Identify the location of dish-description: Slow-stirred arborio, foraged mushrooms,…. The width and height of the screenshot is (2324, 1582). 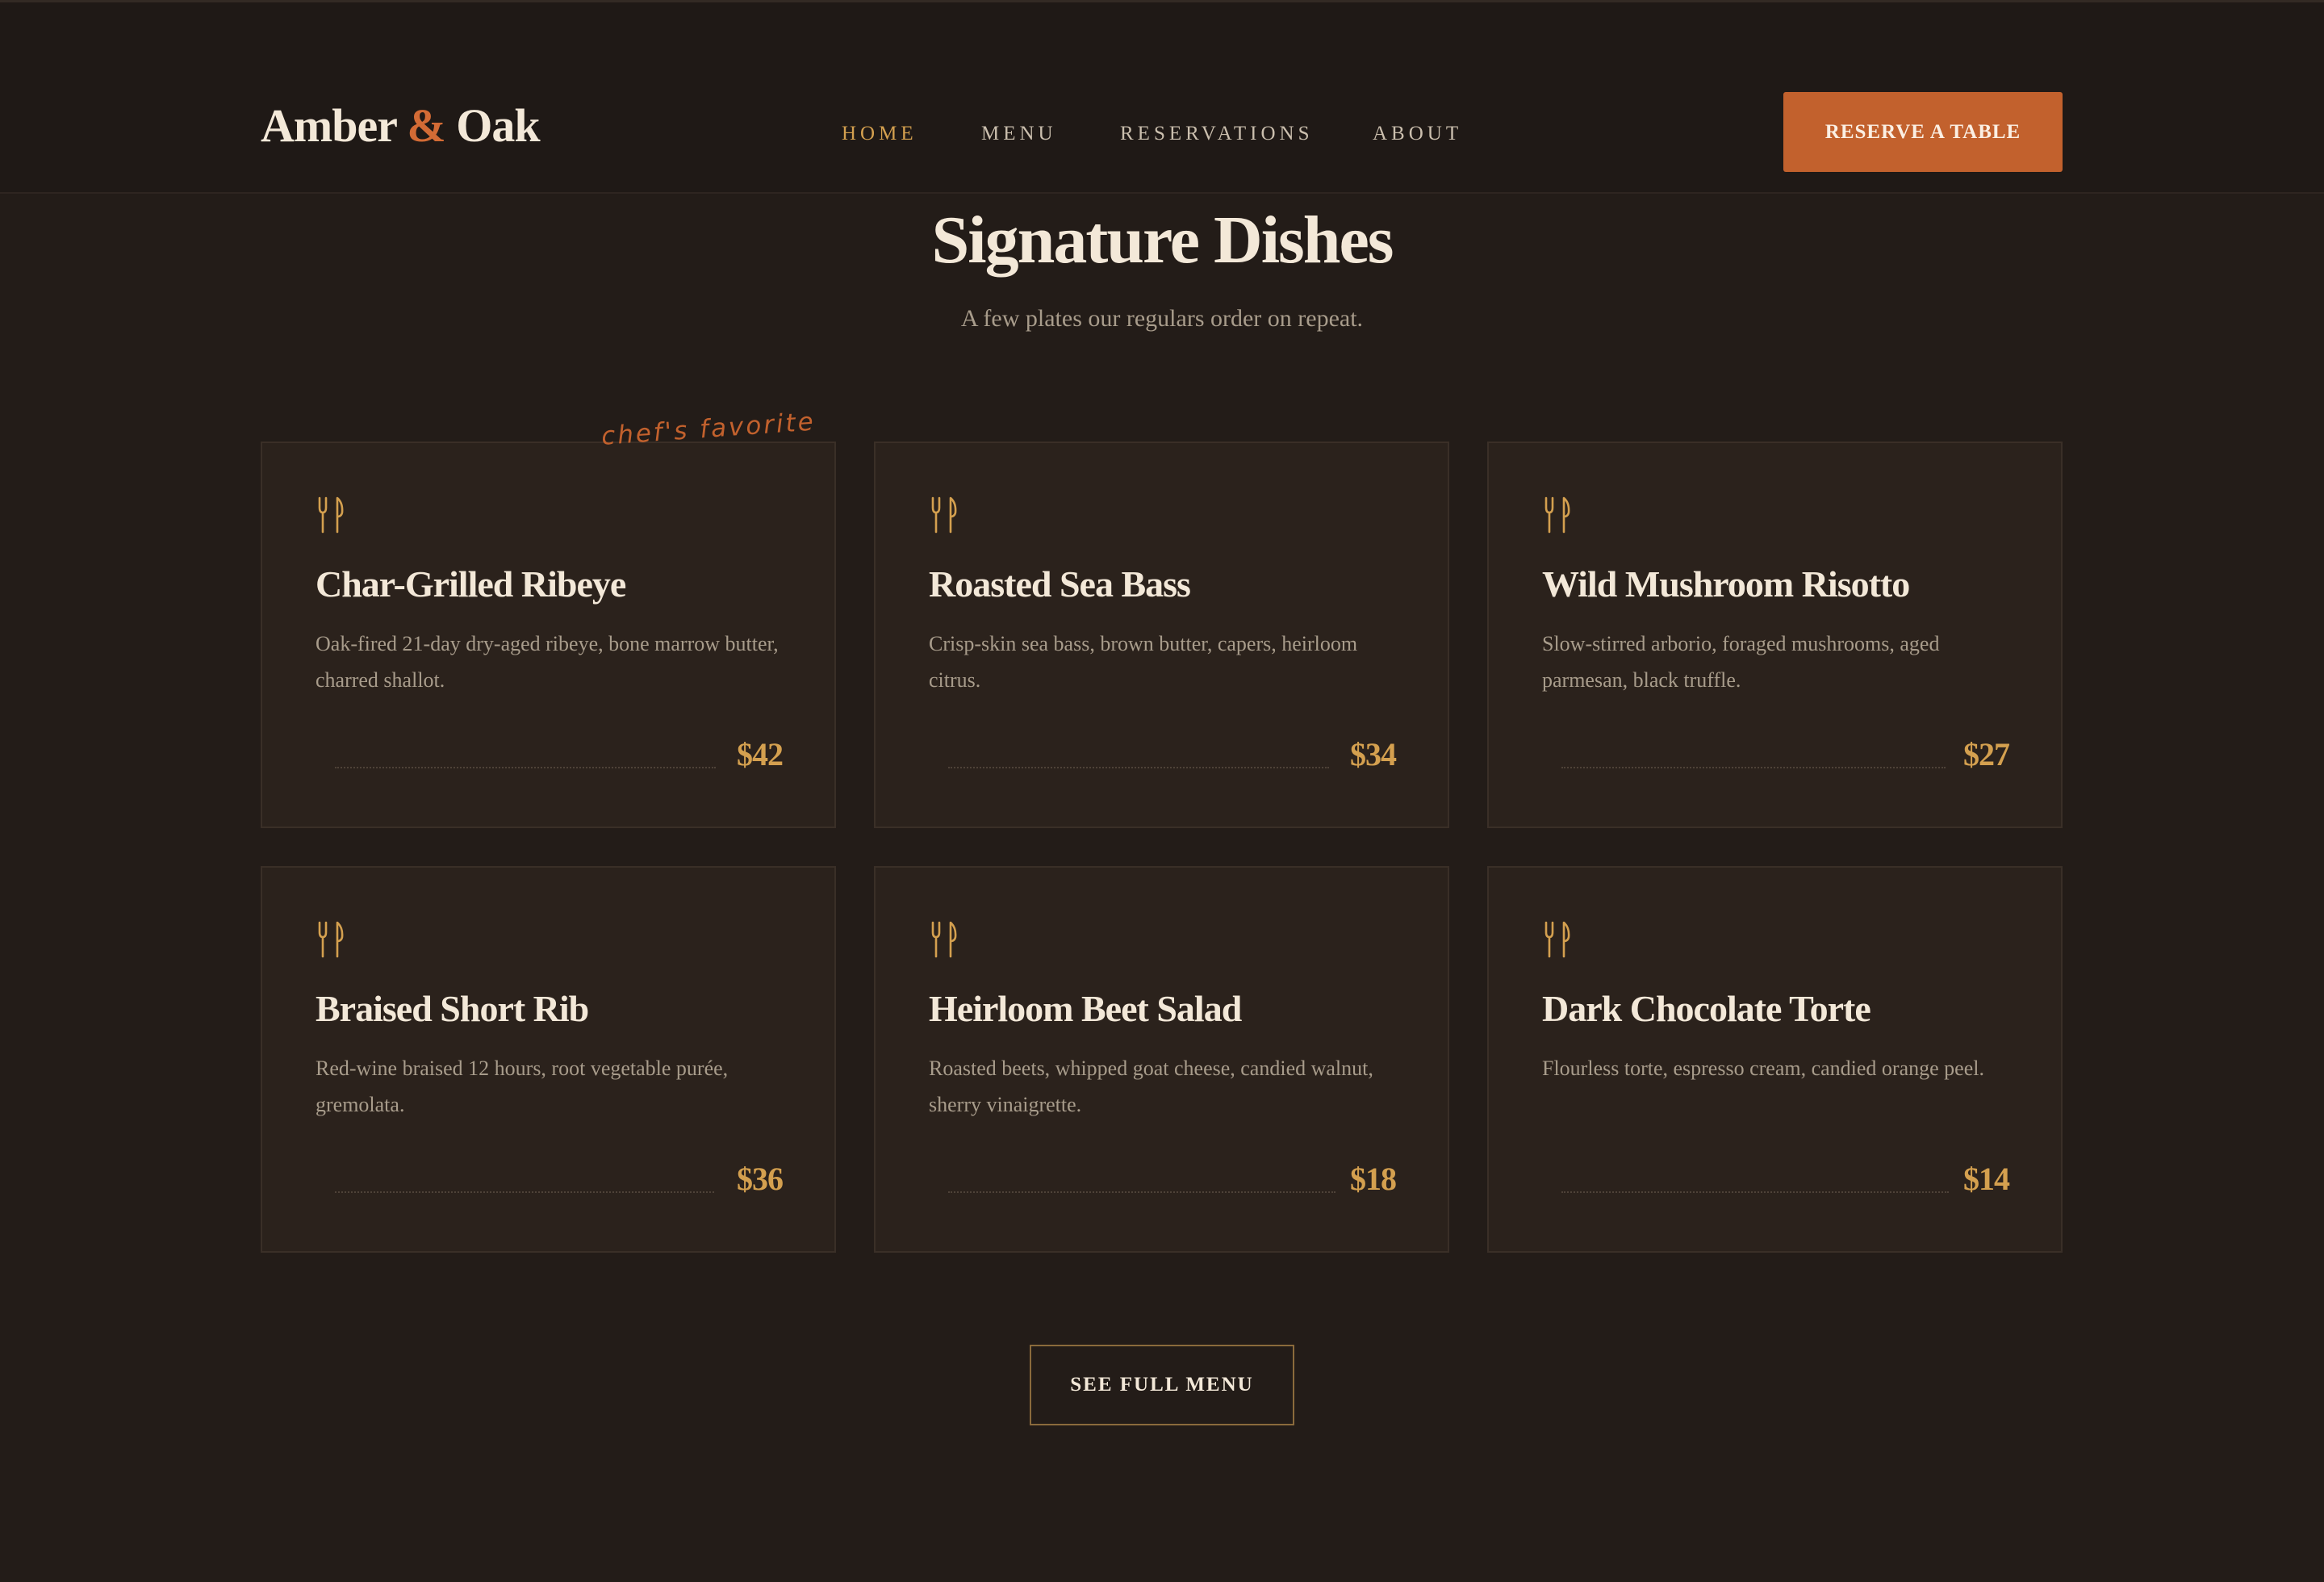
(1741, 662).